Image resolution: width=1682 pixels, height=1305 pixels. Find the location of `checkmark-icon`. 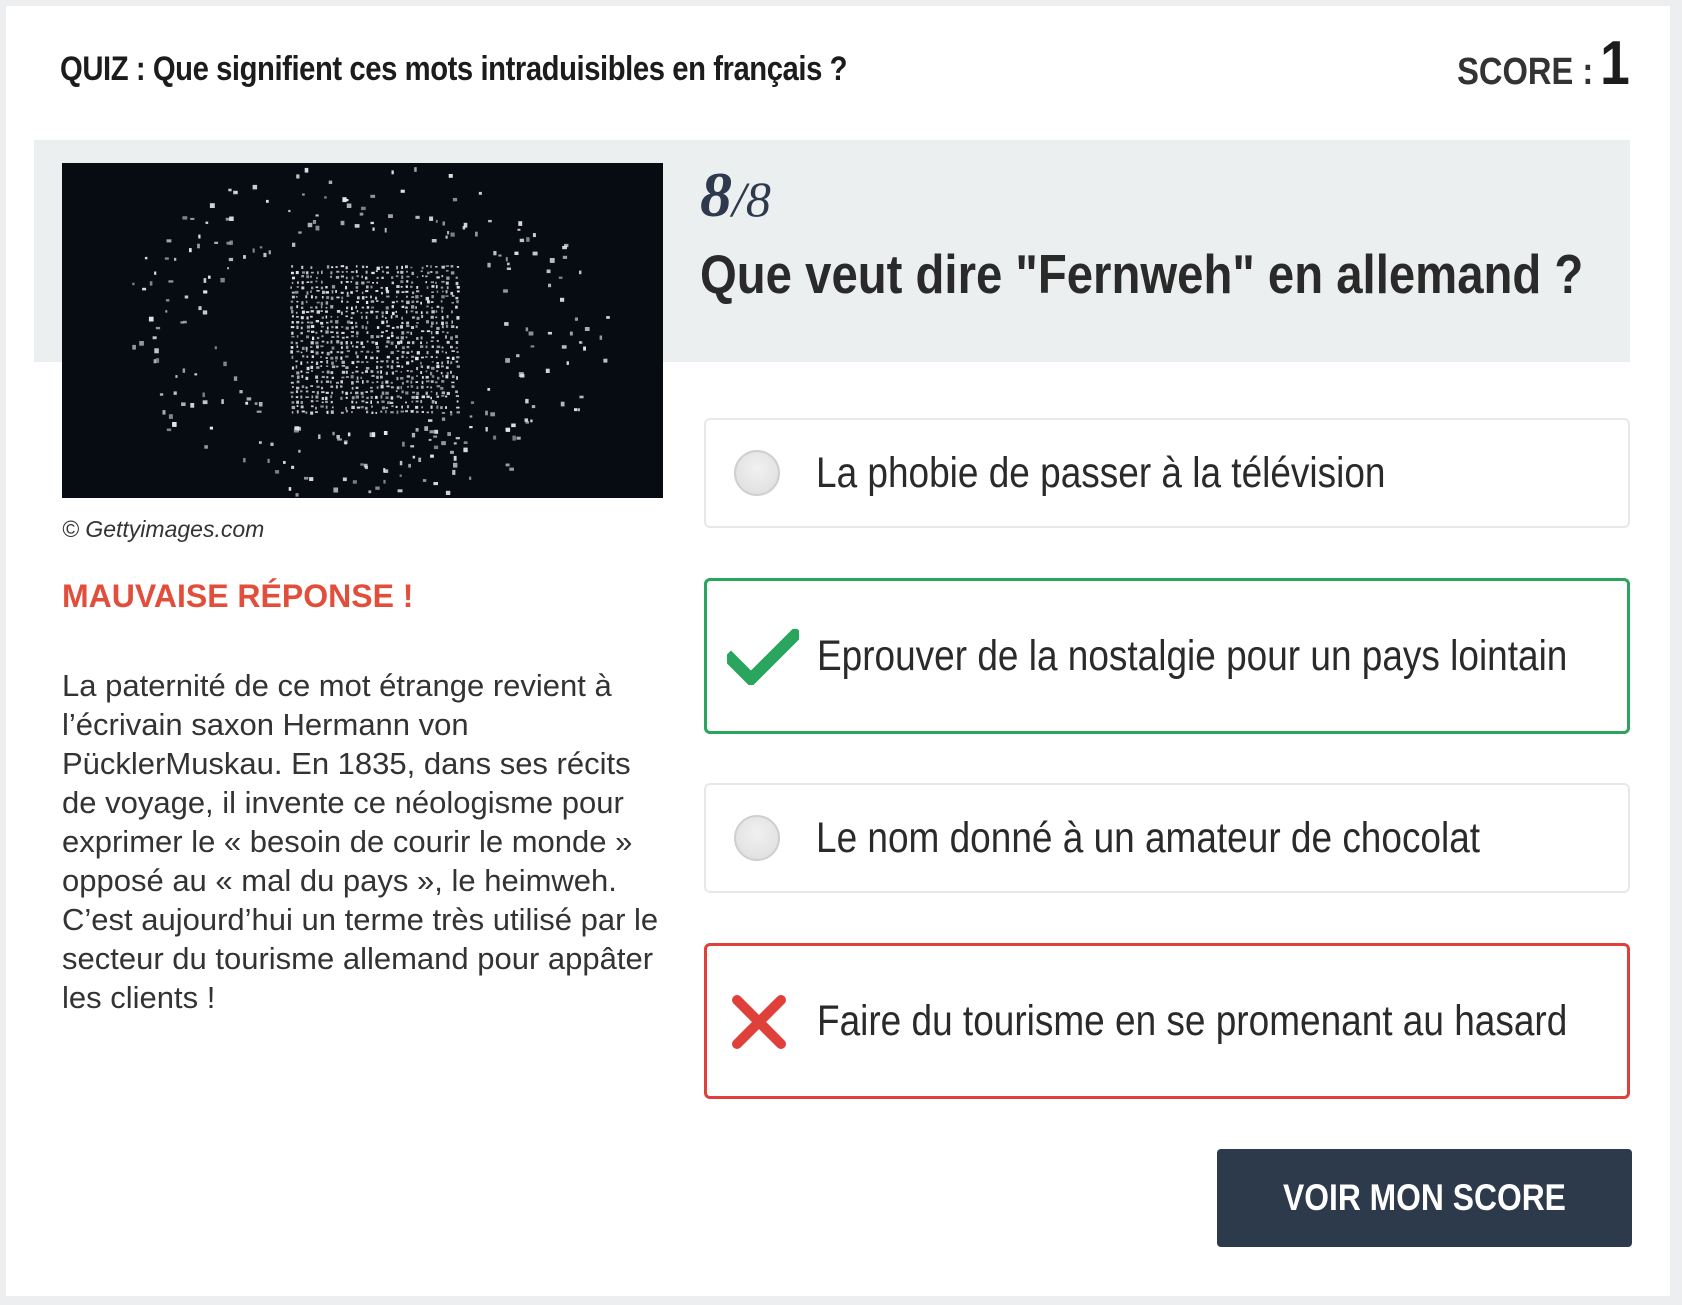

checkmark-icon is located at coordinates (763, 657).